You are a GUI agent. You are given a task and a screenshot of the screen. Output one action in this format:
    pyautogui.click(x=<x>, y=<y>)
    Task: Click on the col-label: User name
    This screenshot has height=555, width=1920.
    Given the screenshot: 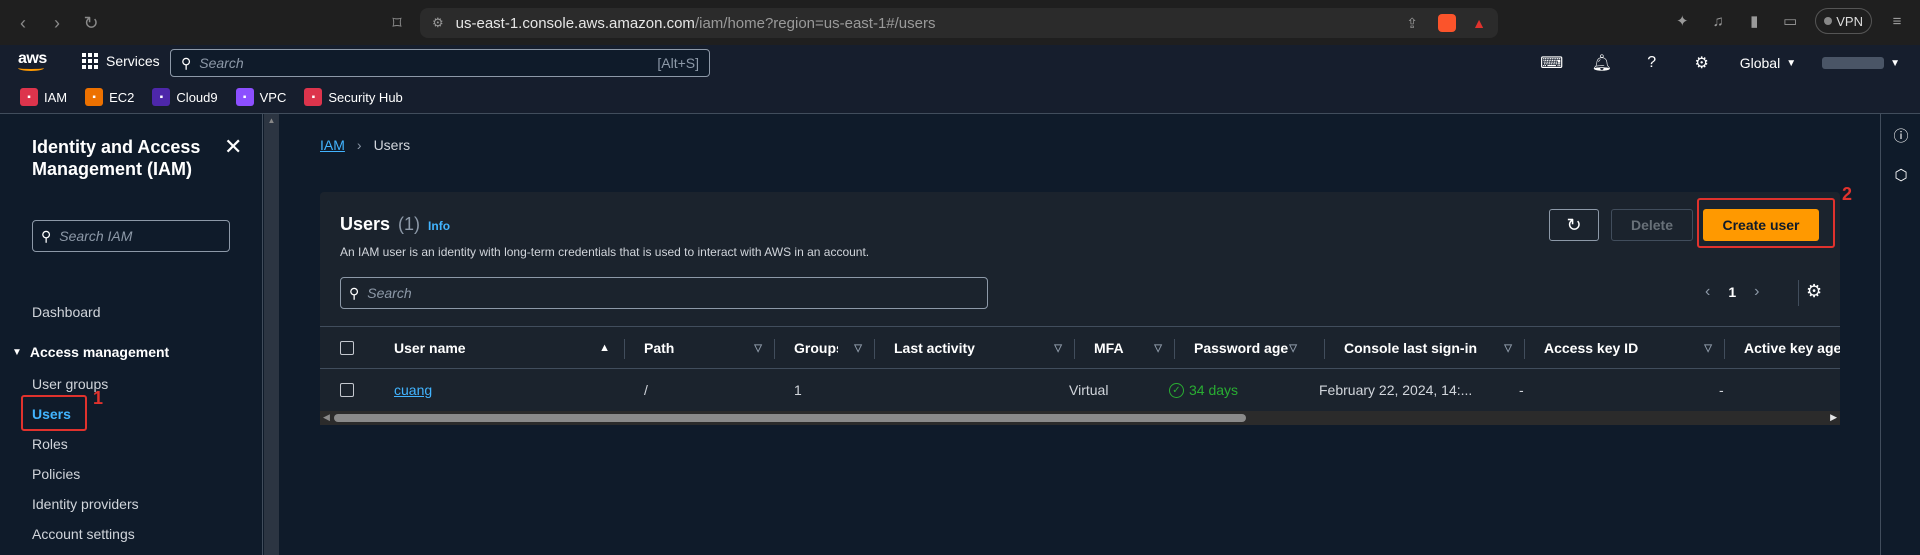 What is the action you would take?
    pyautogui.click(x=430, y=348)
    